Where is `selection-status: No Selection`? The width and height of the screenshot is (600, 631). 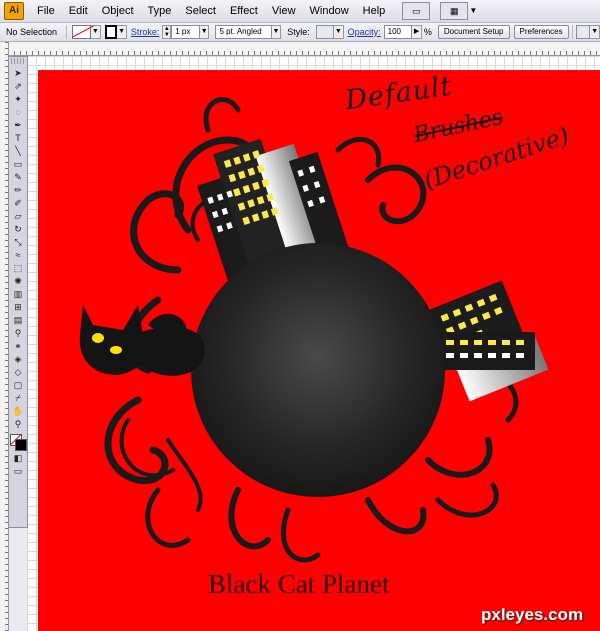 selection-status: No Selection is located at coordinates (32, 32).